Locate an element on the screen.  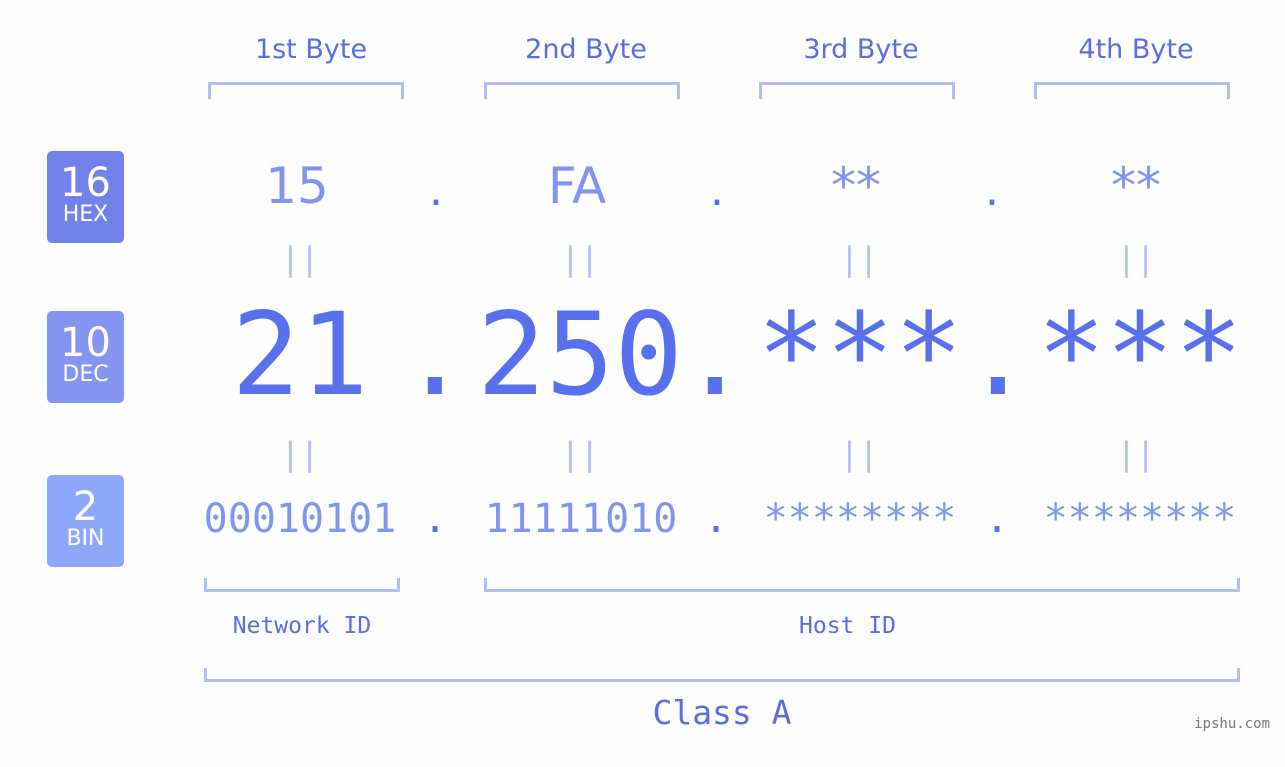
byte-header-2: 2nd Byte is located at coordinates (586, 49).